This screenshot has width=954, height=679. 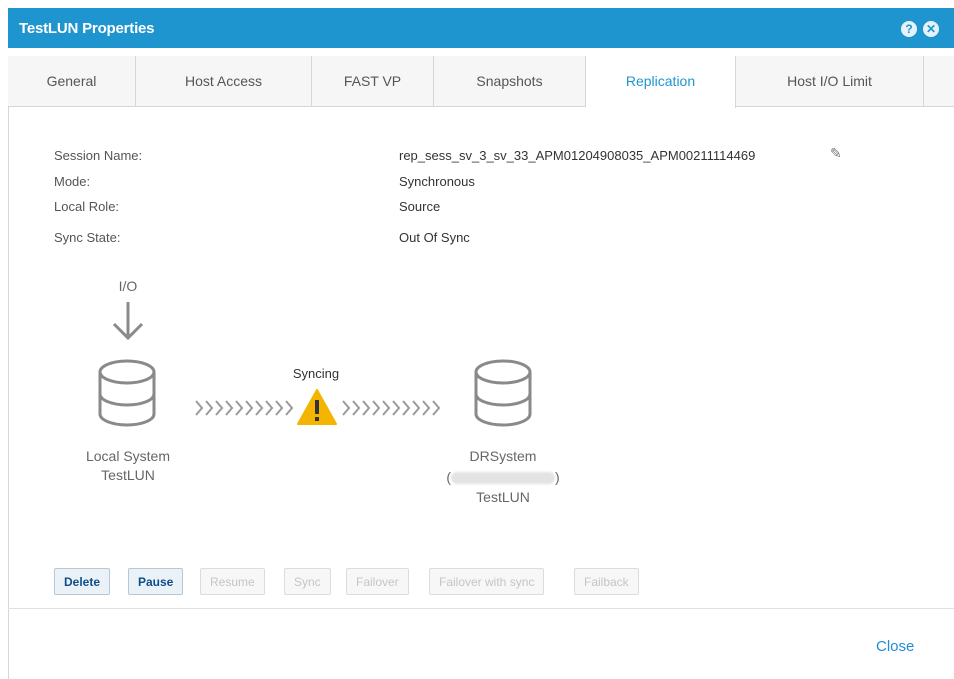 What do you see at coordinates (377, 581) in the screenshot?
I see `failover-button: Failover` at bounding box center [377, 581].